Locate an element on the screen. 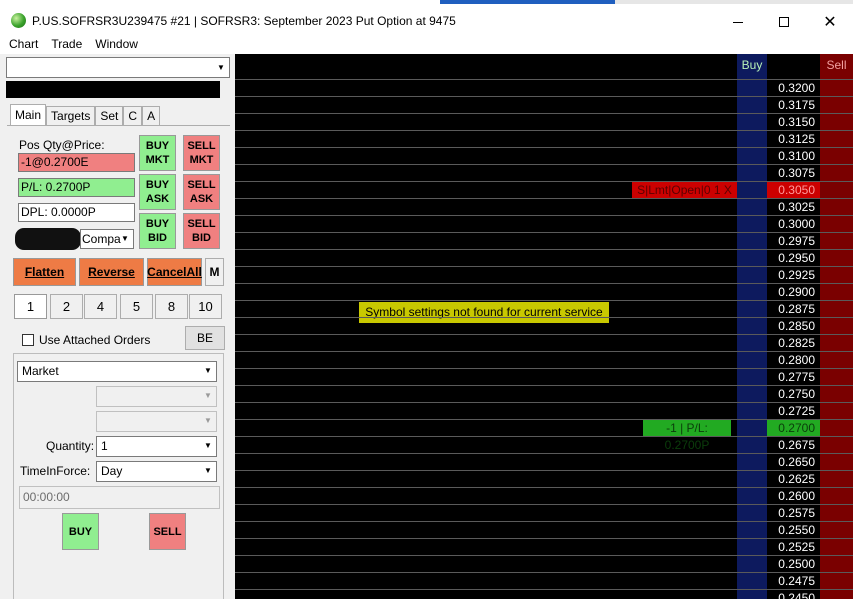 This screenshot has height=599, width=853. minimize-button is located at coordinates (738, 22).